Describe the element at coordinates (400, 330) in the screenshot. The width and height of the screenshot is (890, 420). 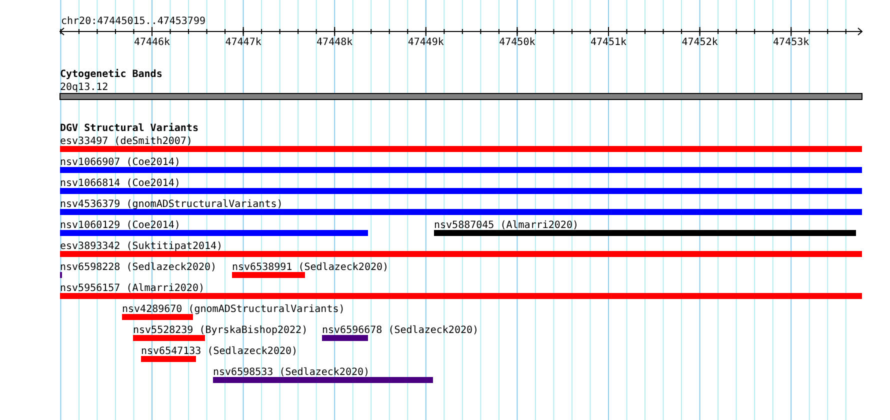
I see `variant-label: nsv6596678 (Sedlazeck2020)` at that location.